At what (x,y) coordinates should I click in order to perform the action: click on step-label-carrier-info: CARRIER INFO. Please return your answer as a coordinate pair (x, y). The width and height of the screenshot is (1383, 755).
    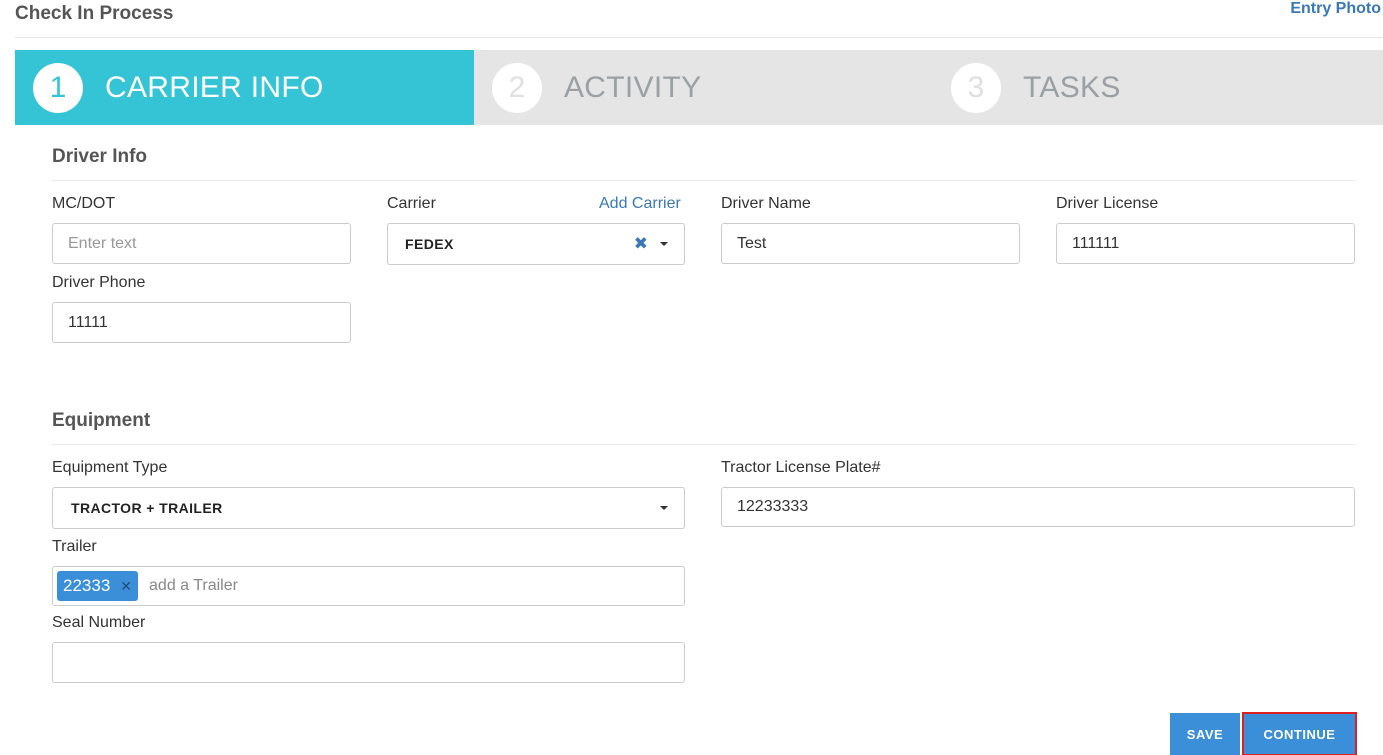
    Looking at the image, I should click on (214, 87).